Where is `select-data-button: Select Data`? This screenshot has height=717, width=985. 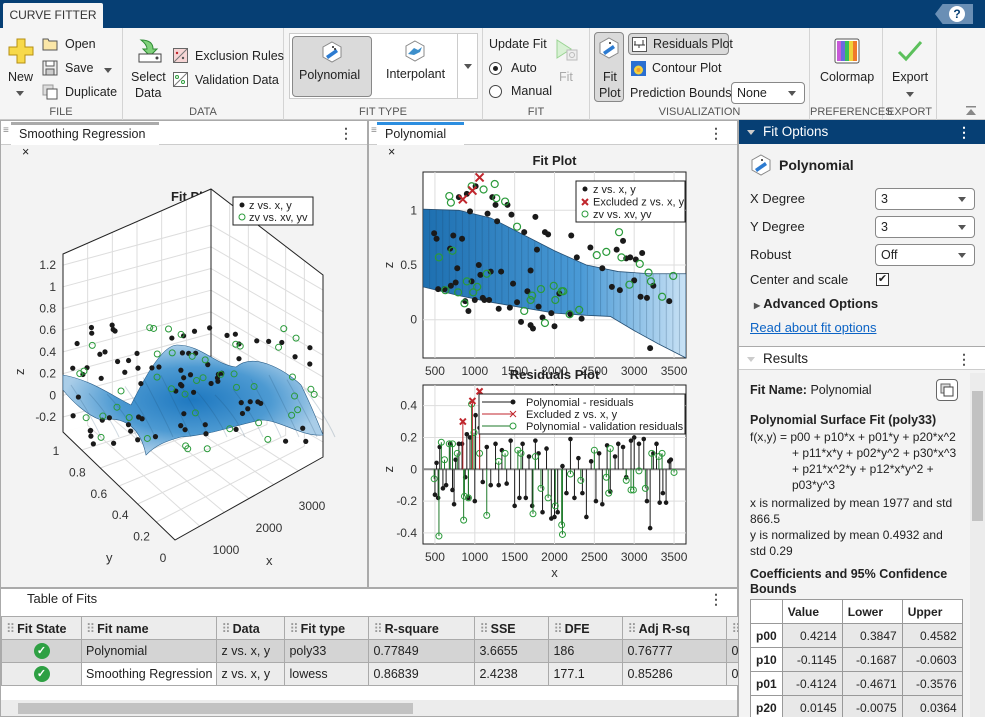
select-data-button: Select Data is located at coordinates (148, 69).